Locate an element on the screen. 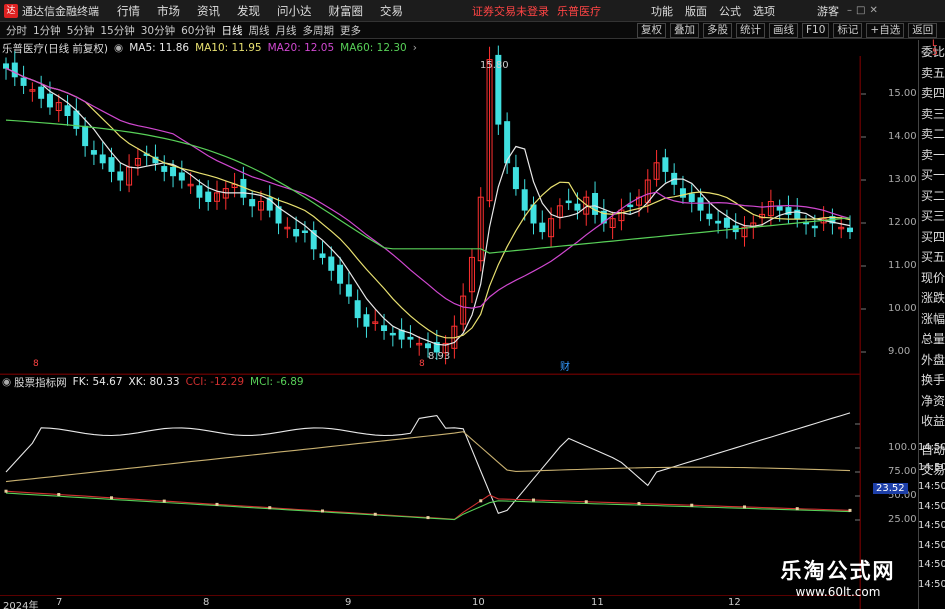 This screenshot has height=609, width=945. price-tick: 14.00 is located at coordinates (902, 136).